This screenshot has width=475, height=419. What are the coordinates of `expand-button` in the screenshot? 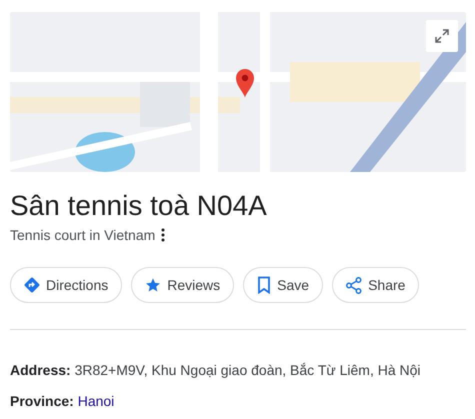 It's located at (442, 36).